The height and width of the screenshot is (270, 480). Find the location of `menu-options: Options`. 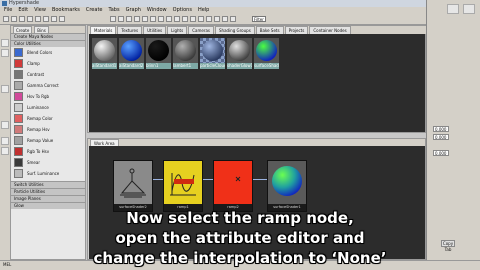

menu-options: Options is located at coordinates (182, 10).